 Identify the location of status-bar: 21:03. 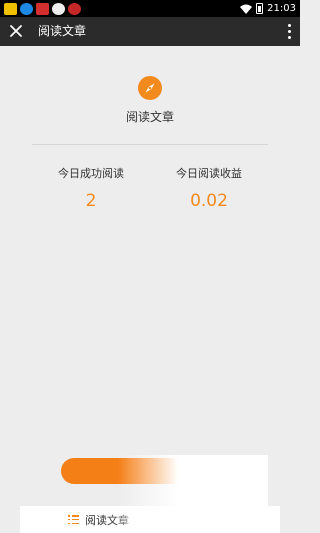
(150, 8).